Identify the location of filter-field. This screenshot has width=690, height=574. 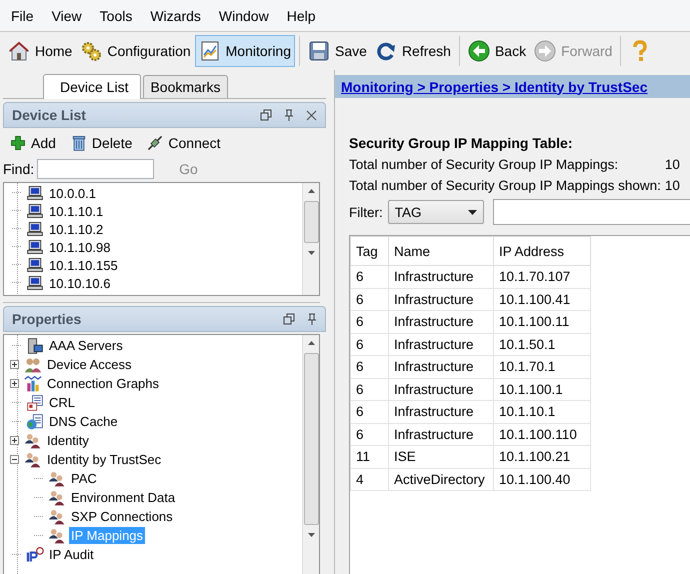
(591, 212).